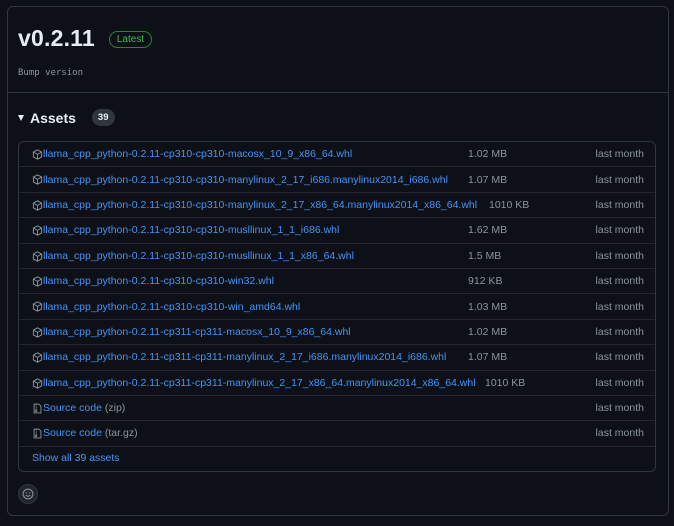 This screenshot has height=526, width=674. I want to click on release-notes: Bump version, so click(51, 73).